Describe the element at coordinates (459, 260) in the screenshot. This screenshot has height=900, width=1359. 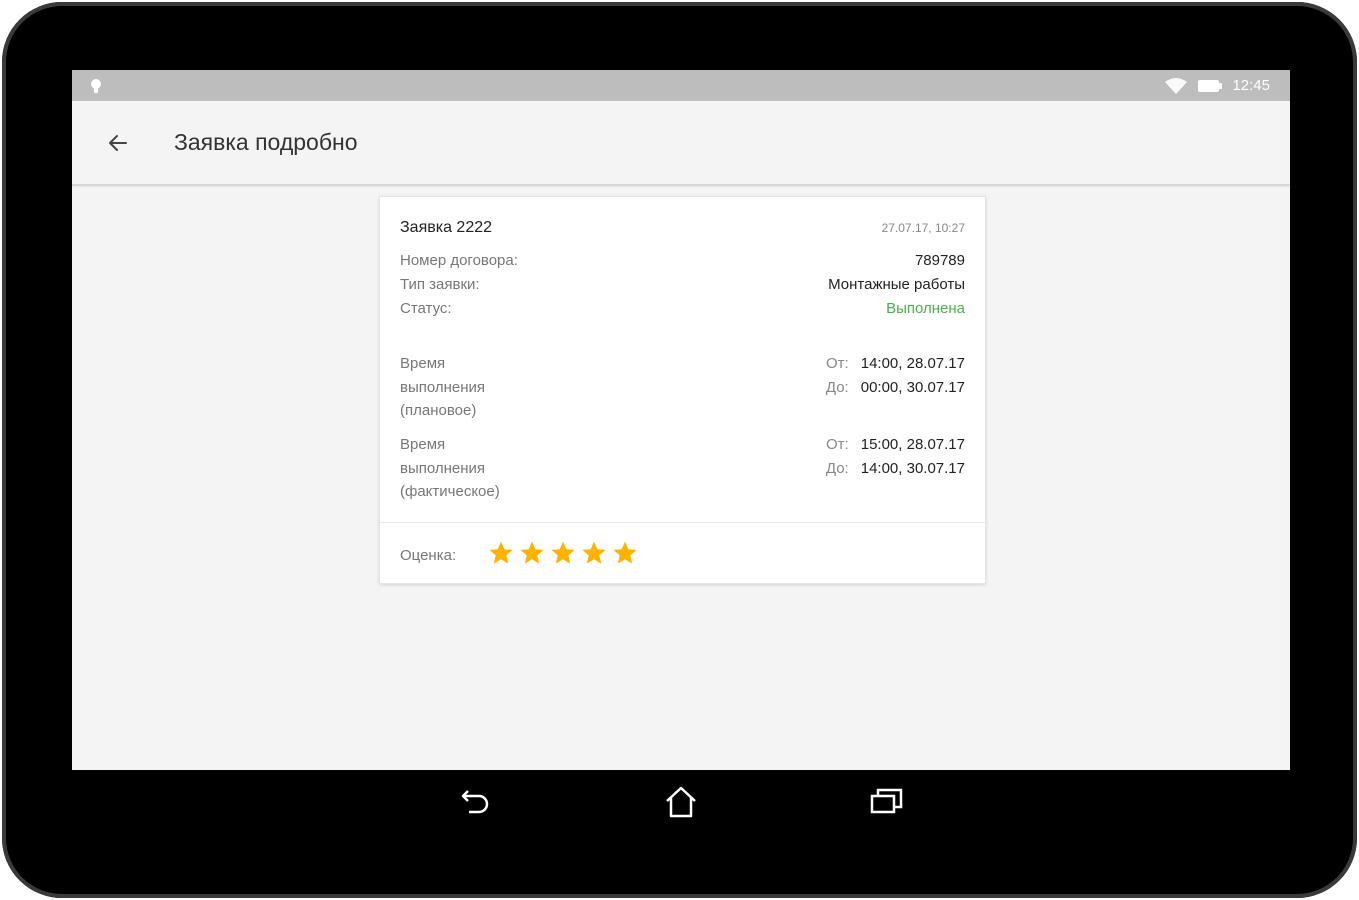
I see `field-label: Номер договора:` at that location.